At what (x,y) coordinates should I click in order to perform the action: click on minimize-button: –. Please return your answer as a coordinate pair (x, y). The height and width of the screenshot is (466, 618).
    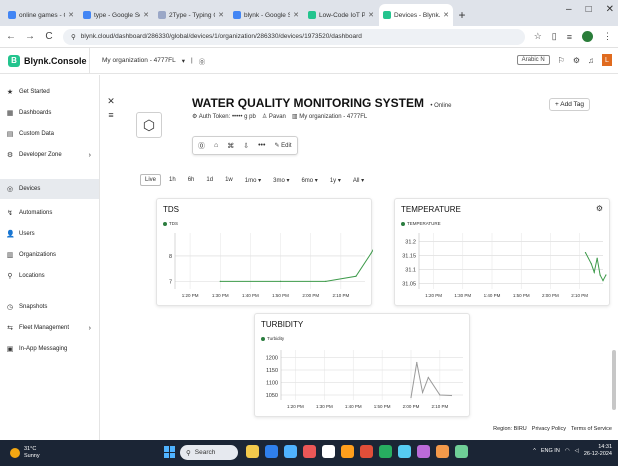
    Looking at the image, I should click on (569, 9).